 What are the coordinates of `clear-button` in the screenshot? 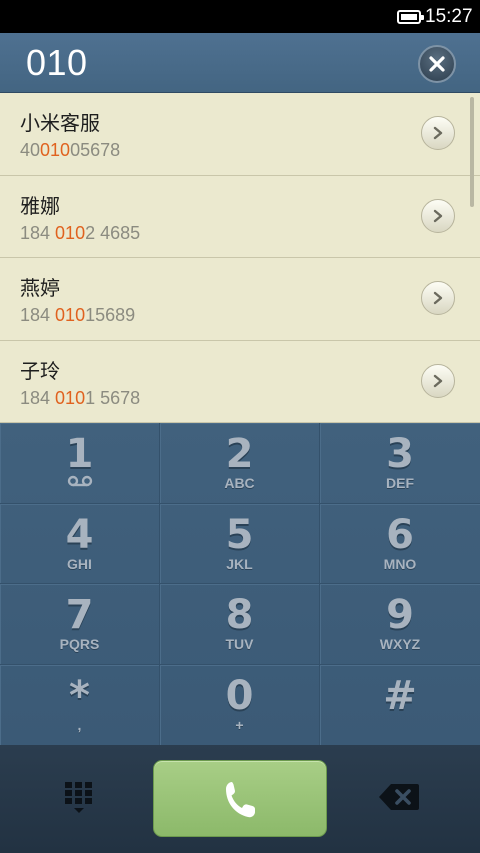 It's located at (437, 64).